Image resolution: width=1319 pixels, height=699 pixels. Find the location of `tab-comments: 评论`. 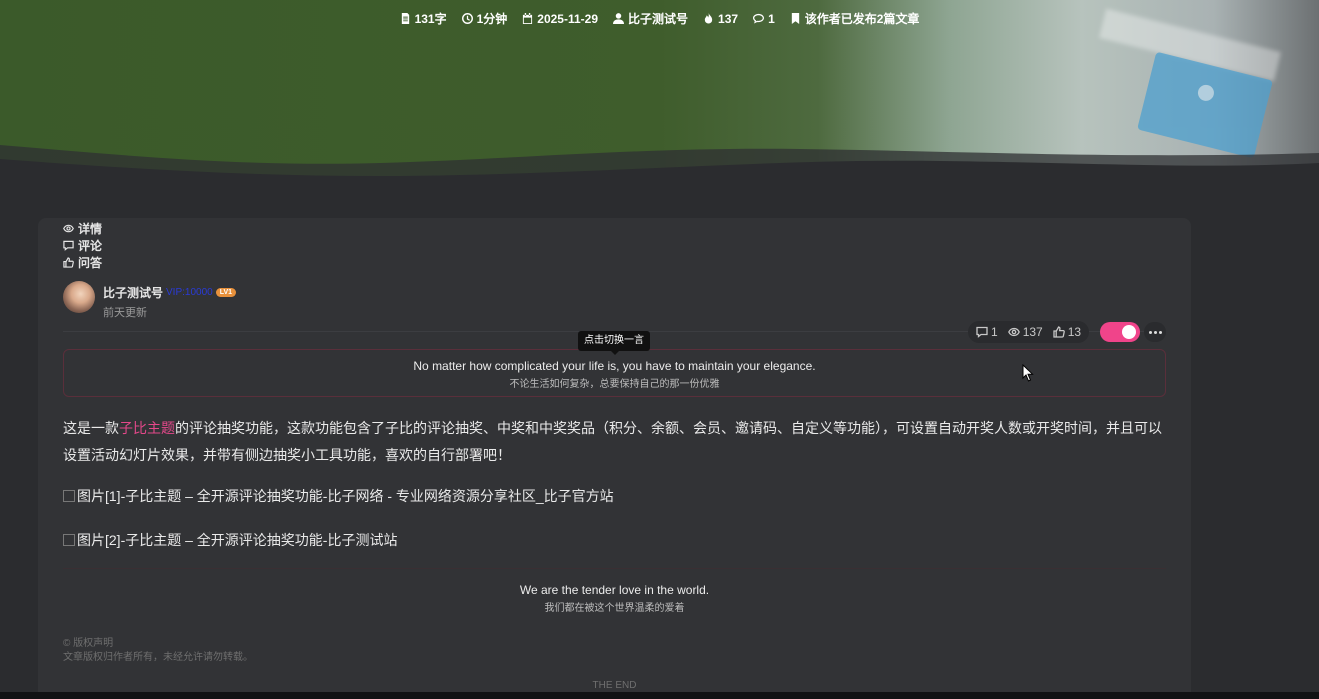

tab-comments: 评论 is located at coordinates (82, 245).